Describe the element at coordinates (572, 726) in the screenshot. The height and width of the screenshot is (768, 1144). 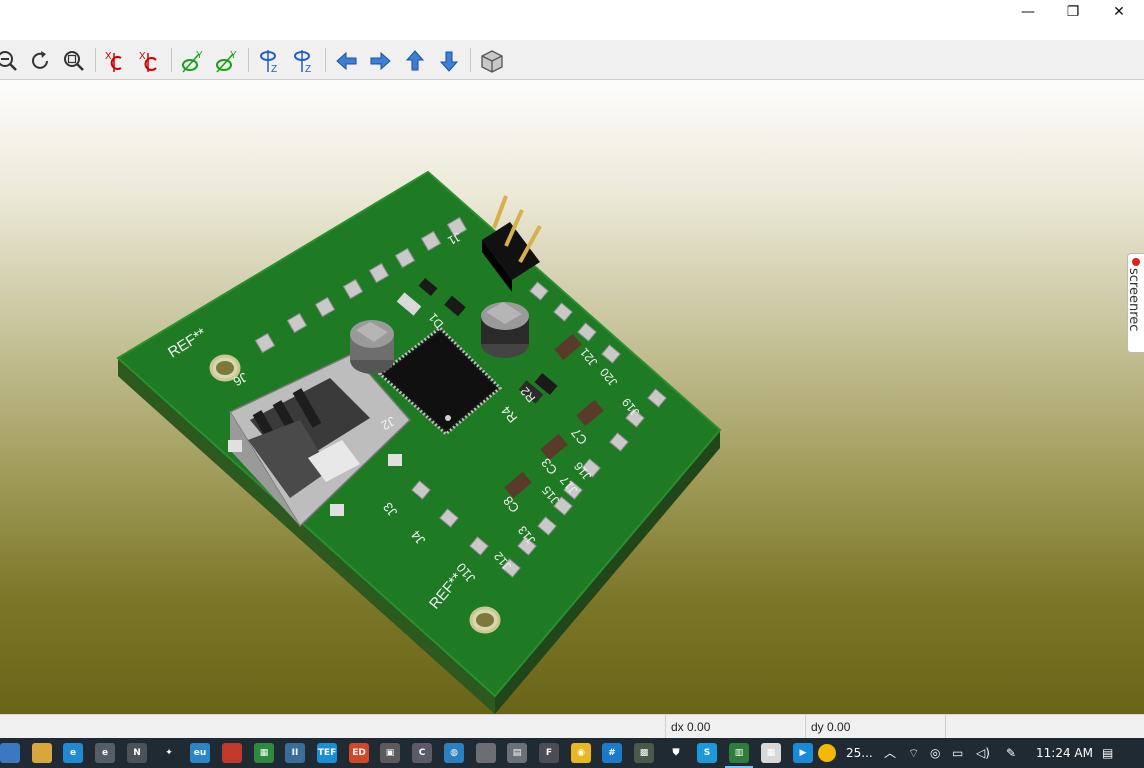
I see `status-bar: dx 0.00 dy 0.00` at that location.